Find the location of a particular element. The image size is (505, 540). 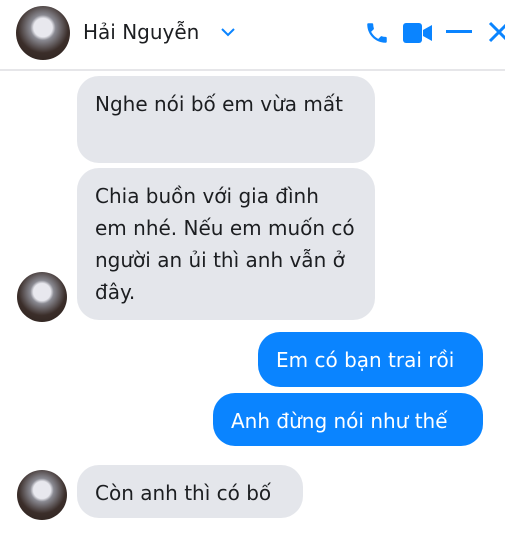

message-received: Nghe nói bố em vừa mất is located at coordinates (226, 119).